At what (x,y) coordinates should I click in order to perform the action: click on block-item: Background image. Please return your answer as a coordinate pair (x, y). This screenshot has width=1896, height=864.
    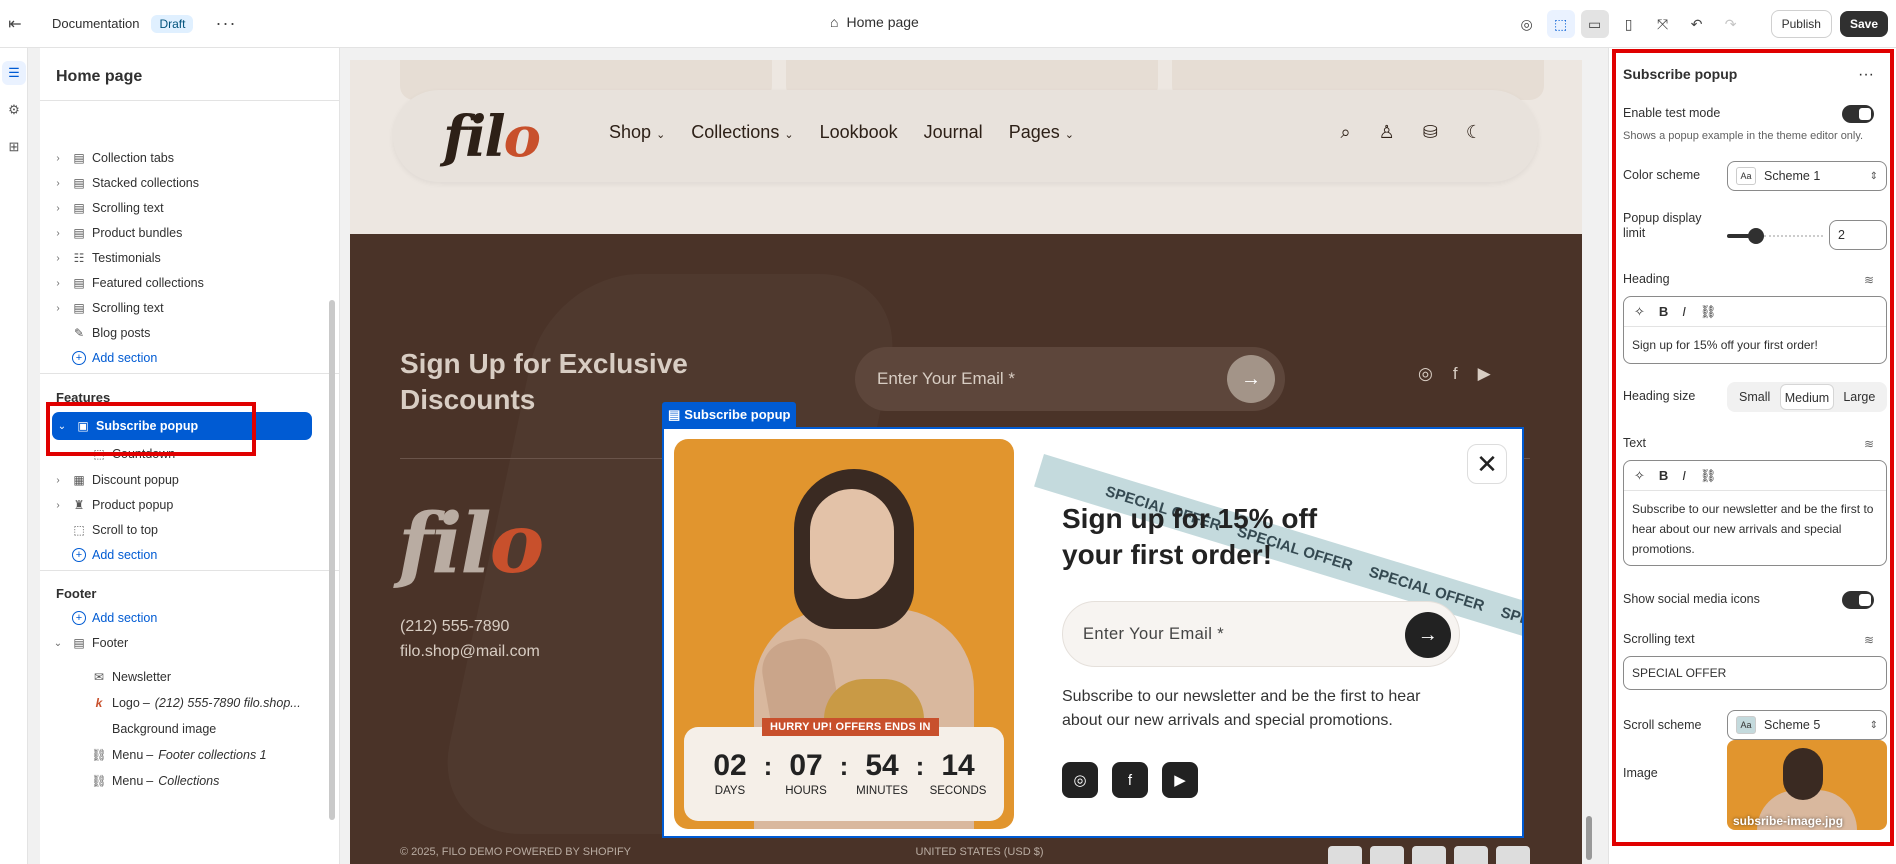
    Looking at the image, I should click on (203, 729).